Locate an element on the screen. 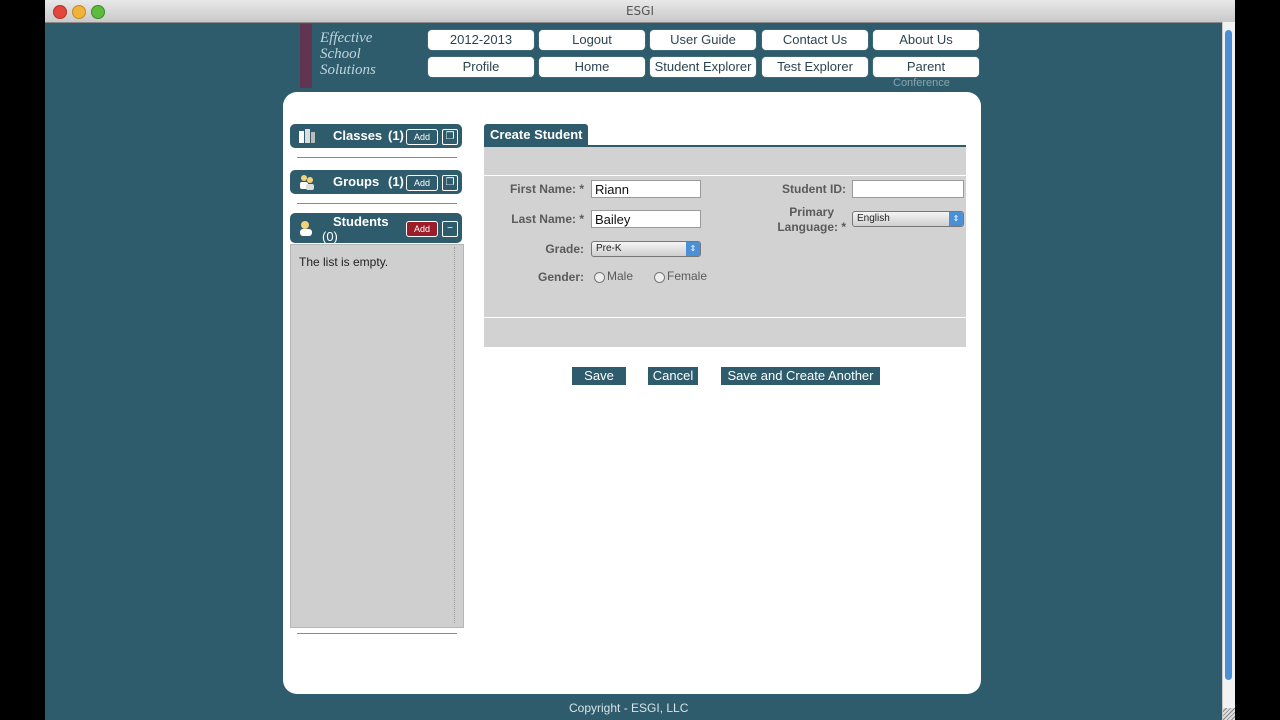 This screenshot has height=720, width=1280. nav-parent-conference: Parent is located at coordinates (926, 67).